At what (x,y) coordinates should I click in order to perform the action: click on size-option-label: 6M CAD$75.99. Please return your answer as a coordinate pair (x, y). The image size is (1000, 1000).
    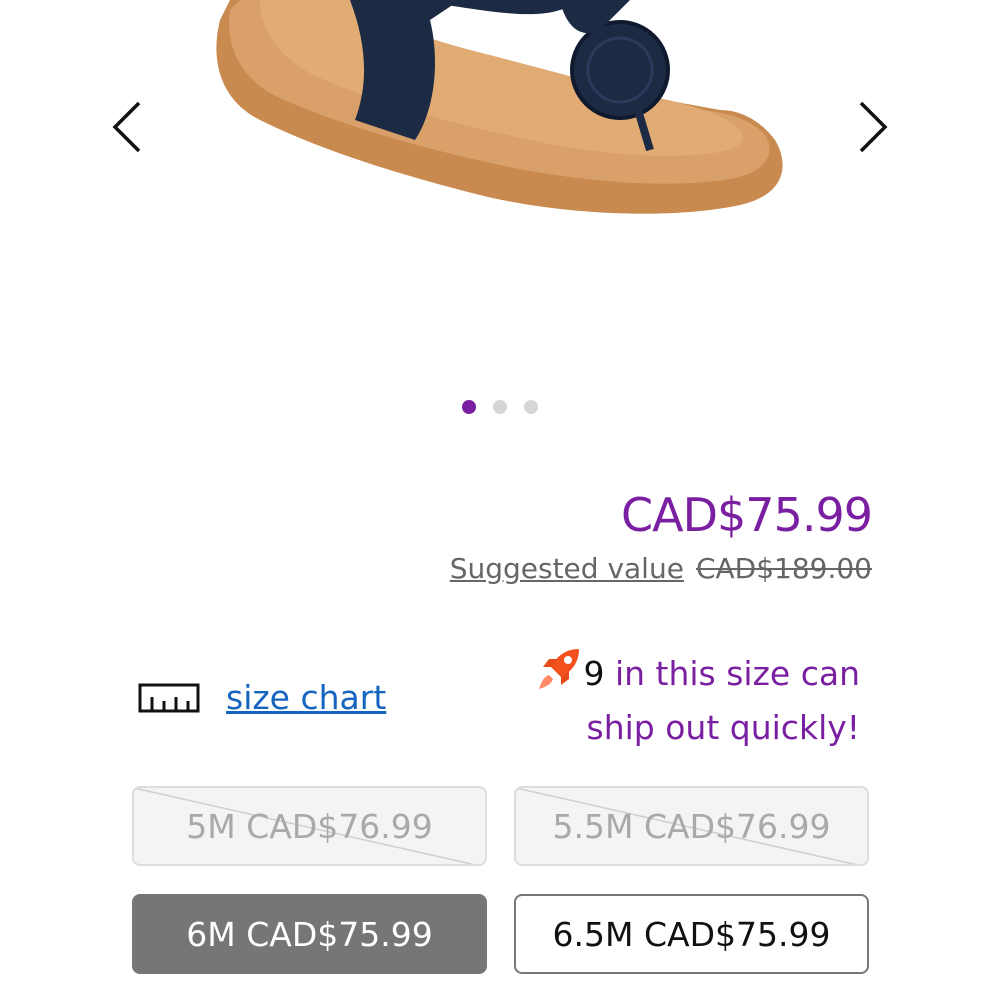
    Looking at the image, I should click on (309, 934).